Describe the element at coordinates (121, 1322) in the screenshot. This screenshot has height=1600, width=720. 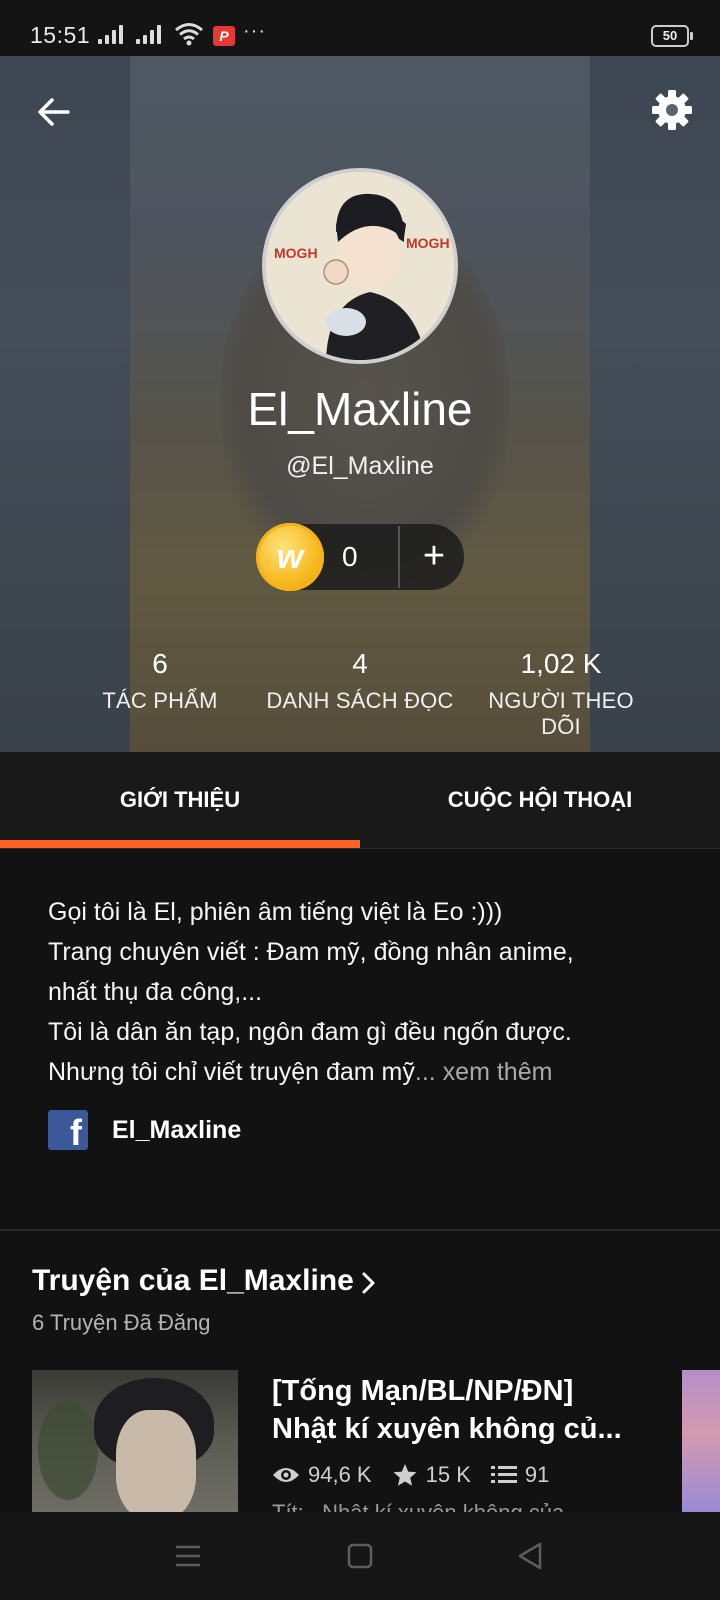
I see `stories-count: 6 Truyện Đã Đăng` at that location.